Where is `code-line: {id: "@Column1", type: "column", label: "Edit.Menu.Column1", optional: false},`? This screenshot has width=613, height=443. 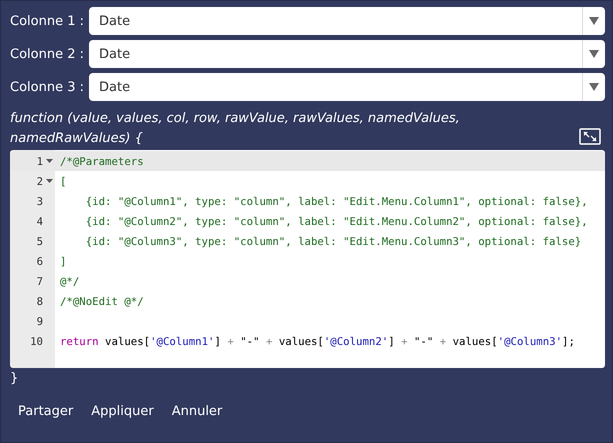
code-line: {id: "@Column1", type: "column", label: "Edit.Menu.Column1", optional: false}, is located at coordinates (336, 201).